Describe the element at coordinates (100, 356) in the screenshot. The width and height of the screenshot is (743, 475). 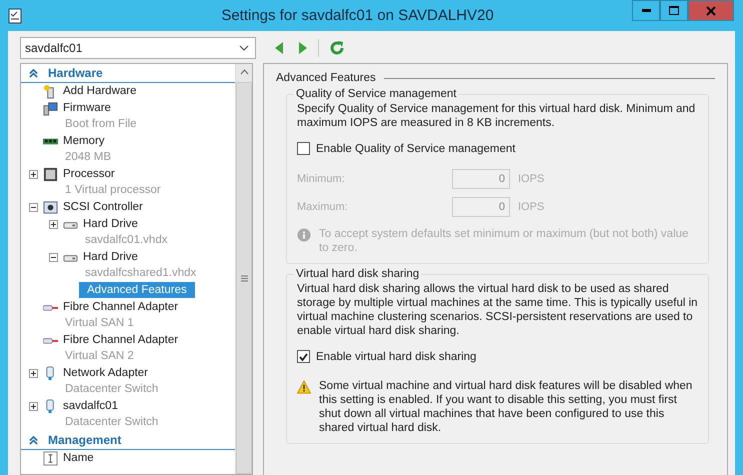
I see `item-detail: Virtual SAN 2` at that location.